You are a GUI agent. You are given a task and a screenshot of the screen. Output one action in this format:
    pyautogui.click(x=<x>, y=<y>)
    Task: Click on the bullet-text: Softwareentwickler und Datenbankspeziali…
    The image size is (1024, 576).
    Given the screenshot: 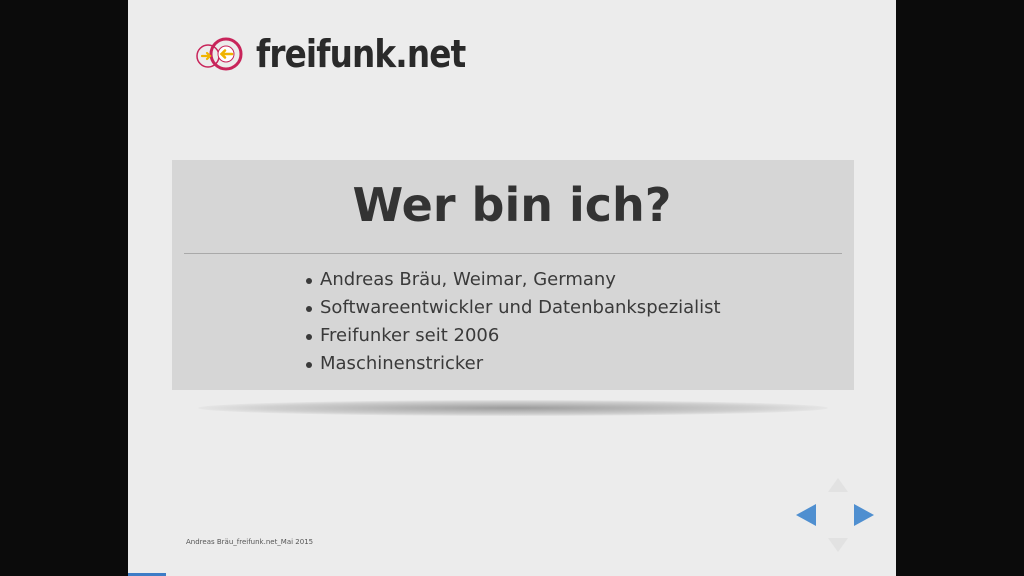 What is the action you would take?
    pyautogui.click(x=520, y=307)
    